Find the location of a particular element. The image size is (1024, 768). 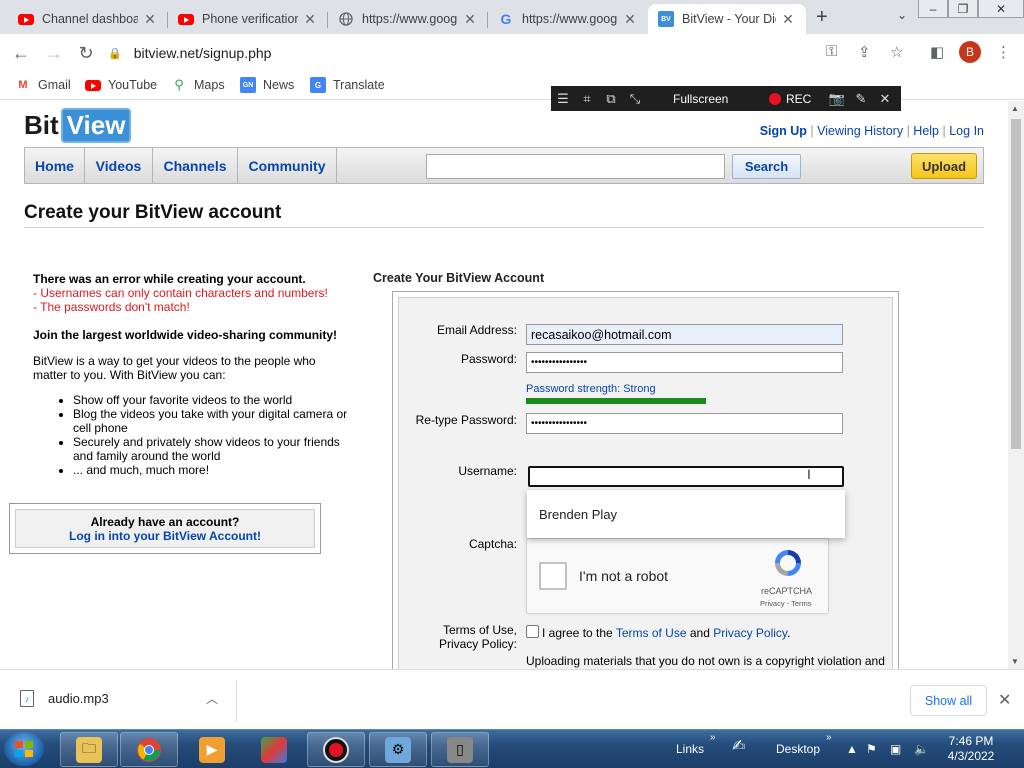

privacy-policy-link: Privacy Policy is located at coordinates (750, 633).